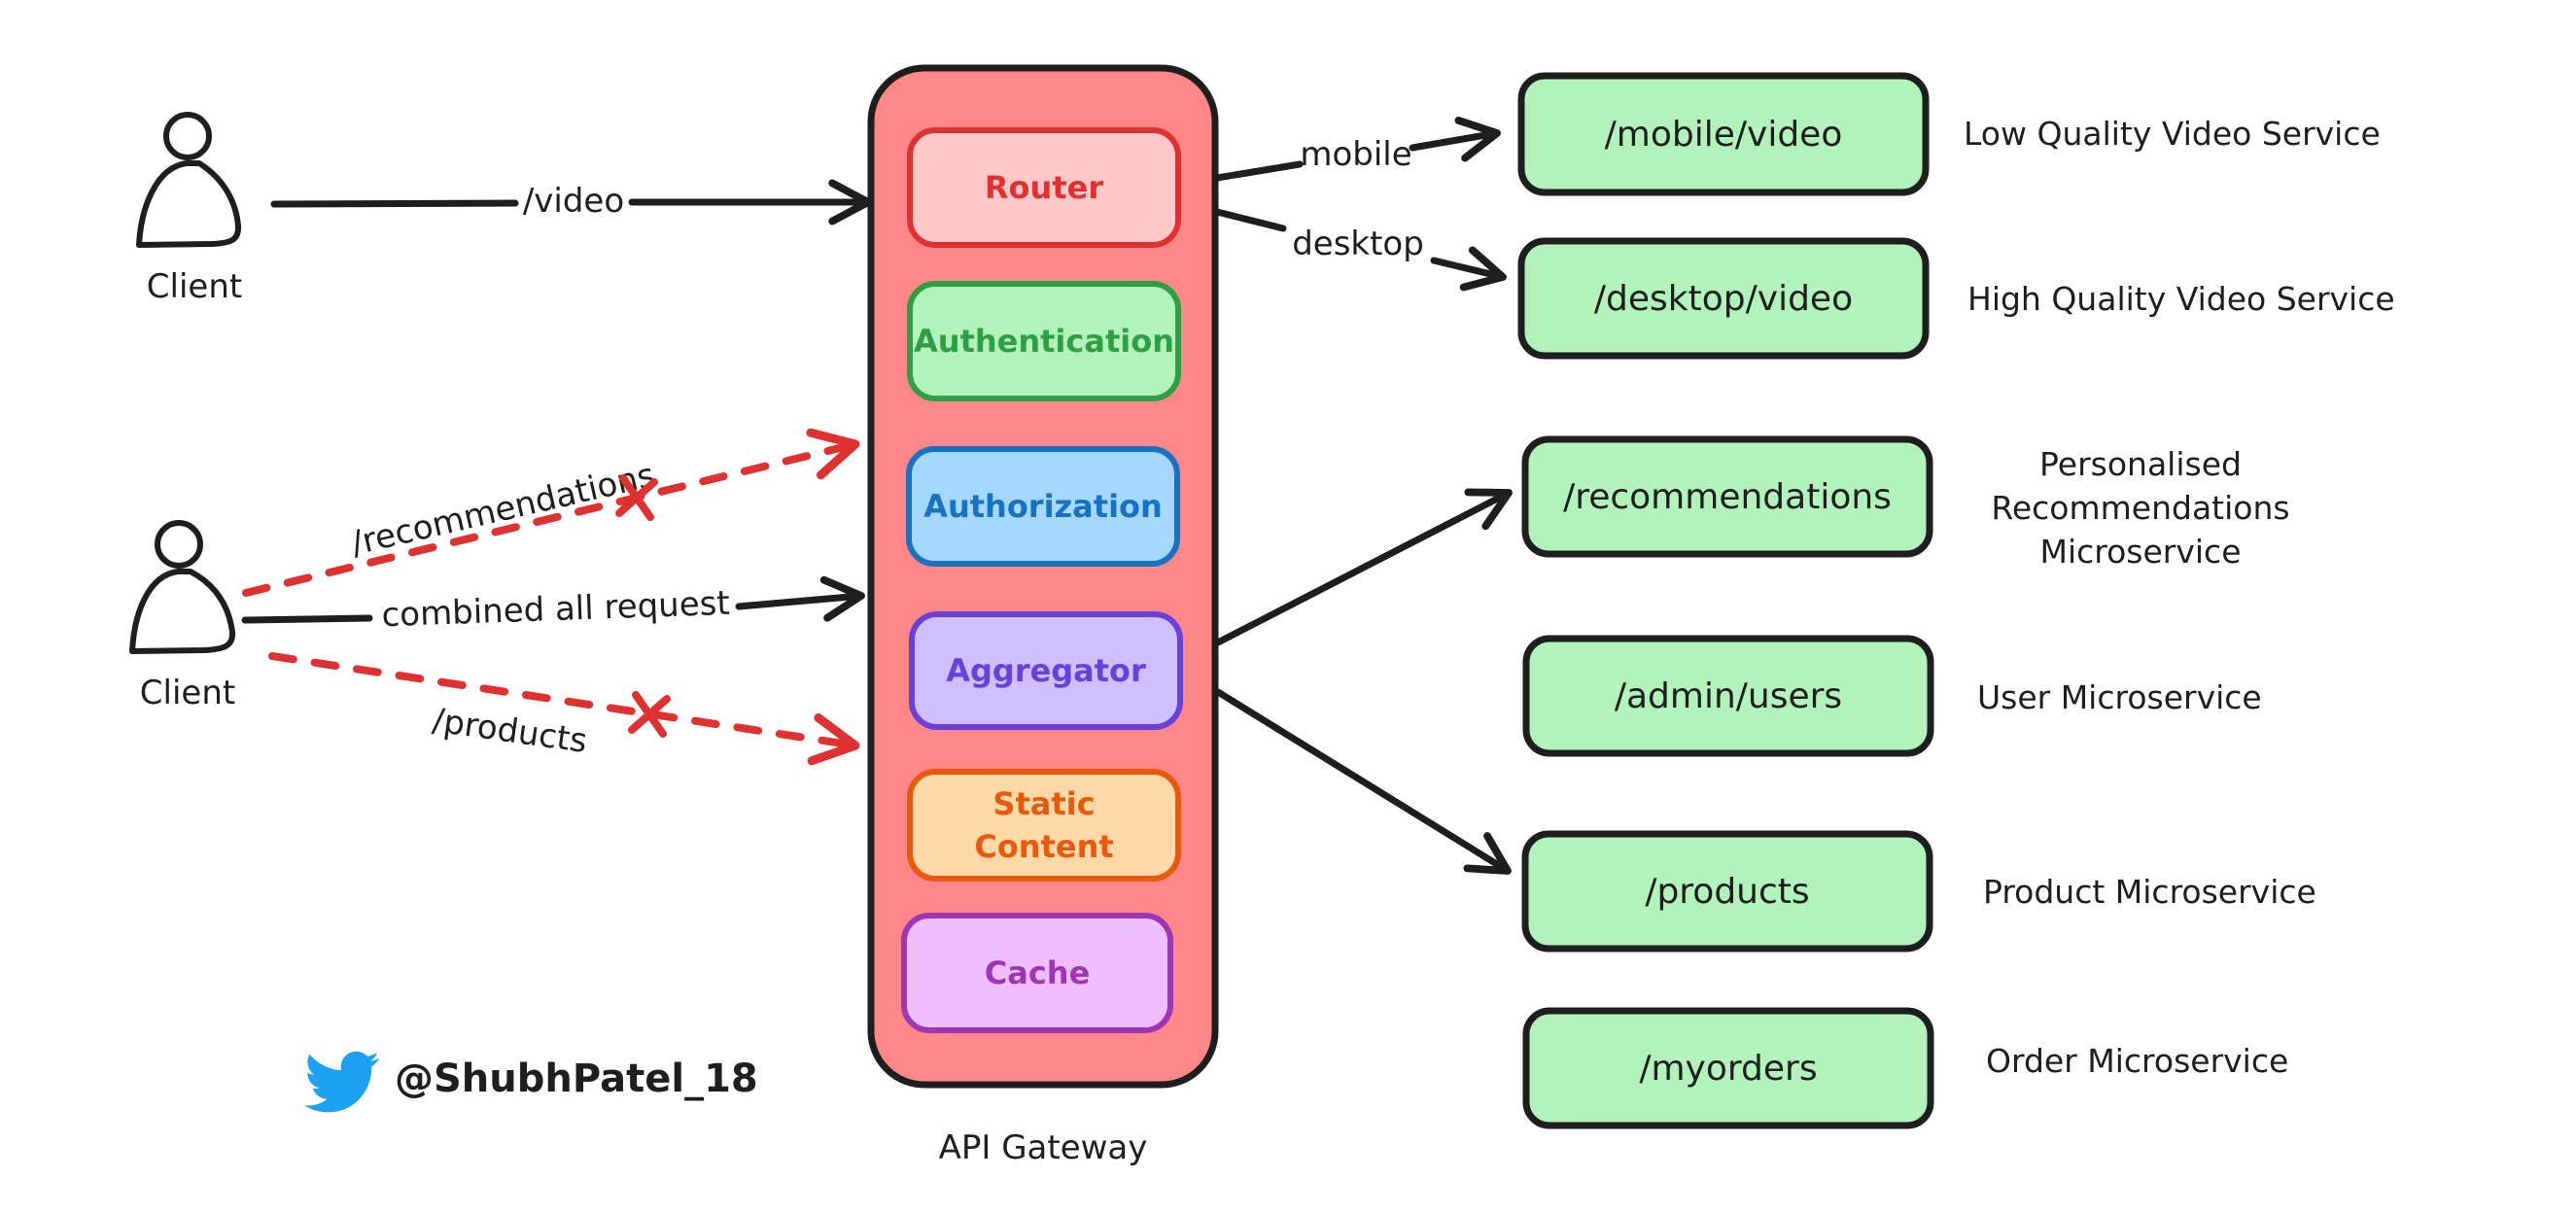 This screenshot has height=1213, width=2576. Describe the element at coordinates (576, 1079) in the screenshot. I see `twitter-handle: @ShubhPatel_18` at that location.